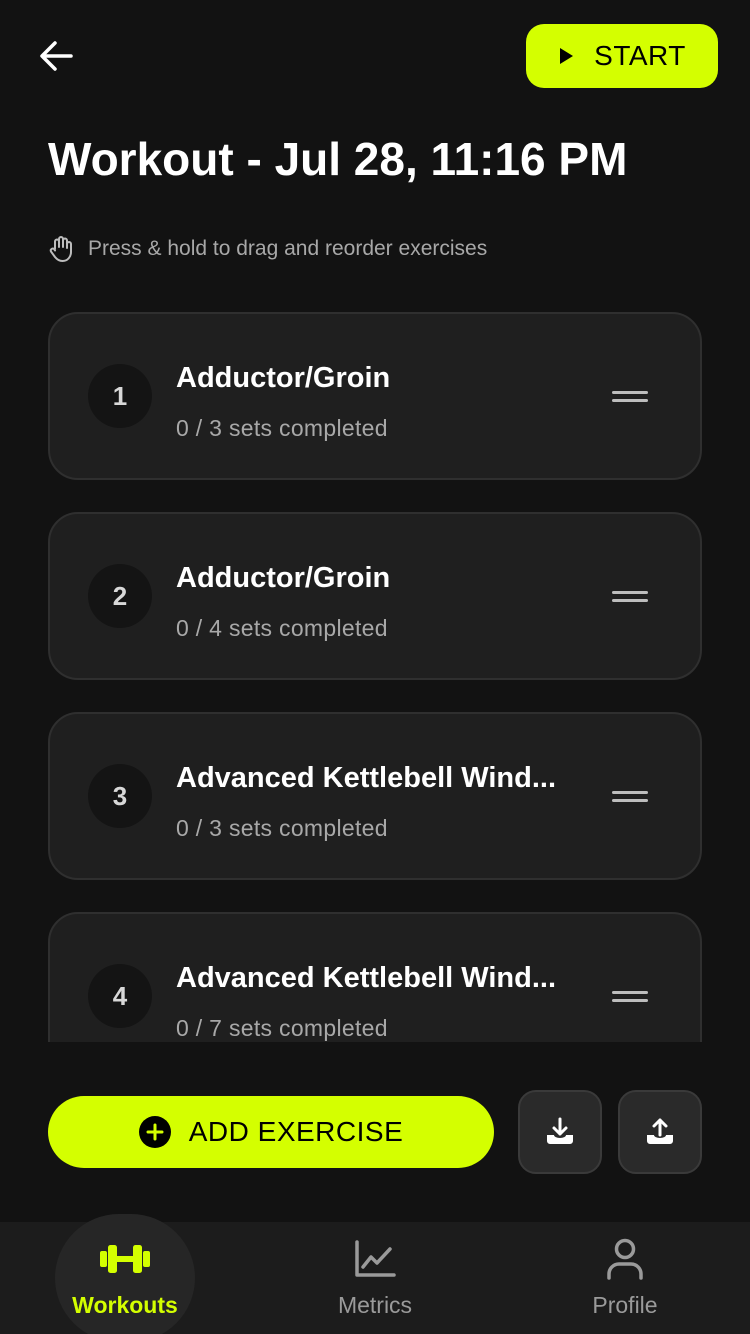 Image resolution: width=750 pixels, height=1334 pixels. What do you see at coordinates (120, 996) in the screenshot?
I see `exercise-number: 4` at bounding box center [120, 996].